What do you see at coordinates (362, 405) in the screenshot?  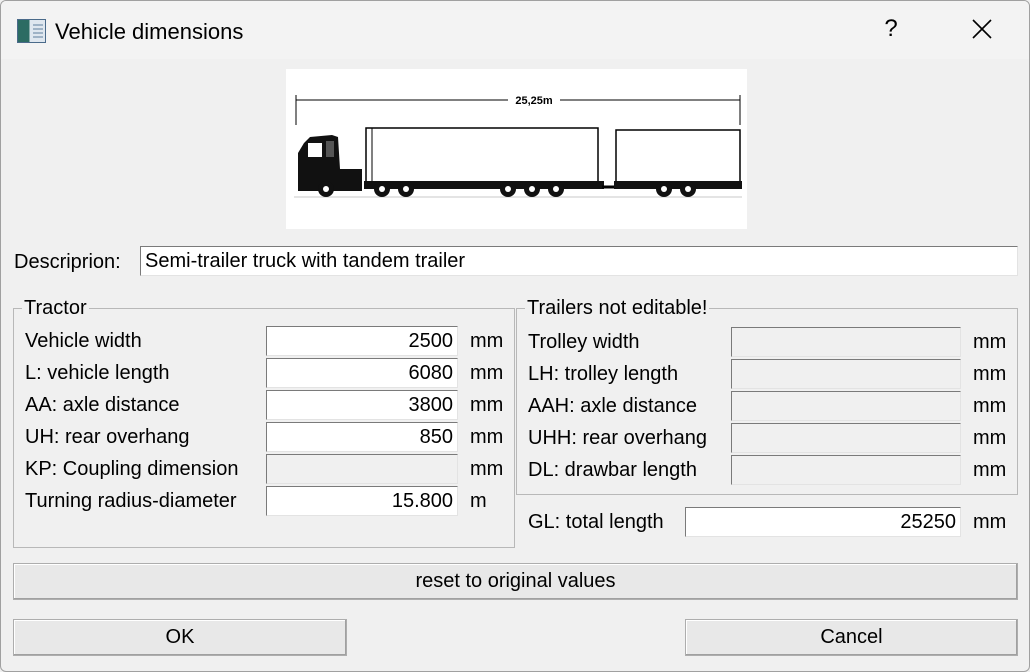 I see `axle-distance-input: 3800` at bounding box center [362, 405].